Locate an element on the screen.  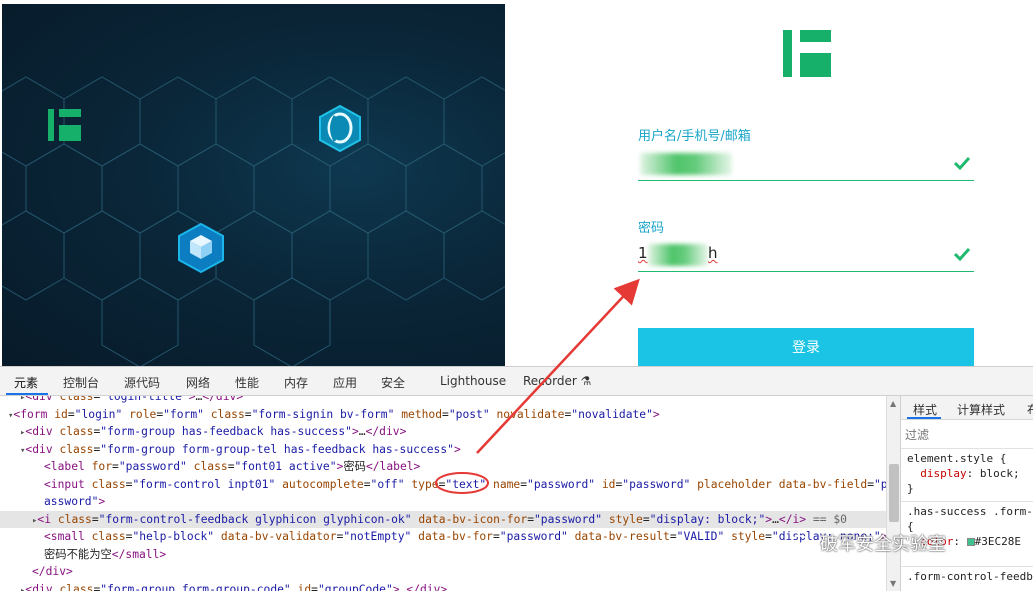
tab-memory: 内存 is located at coordinates (296, 382).